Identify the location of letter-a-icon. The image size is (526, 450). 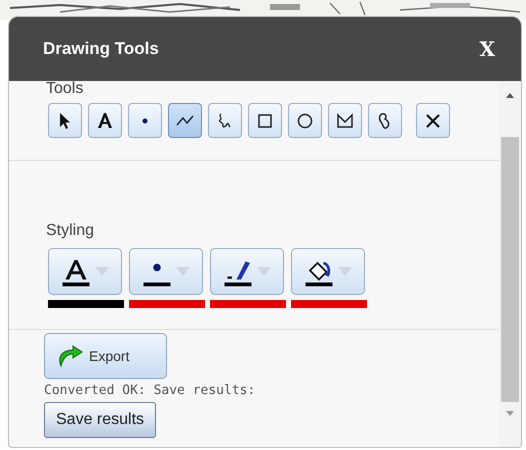
(105, 120).